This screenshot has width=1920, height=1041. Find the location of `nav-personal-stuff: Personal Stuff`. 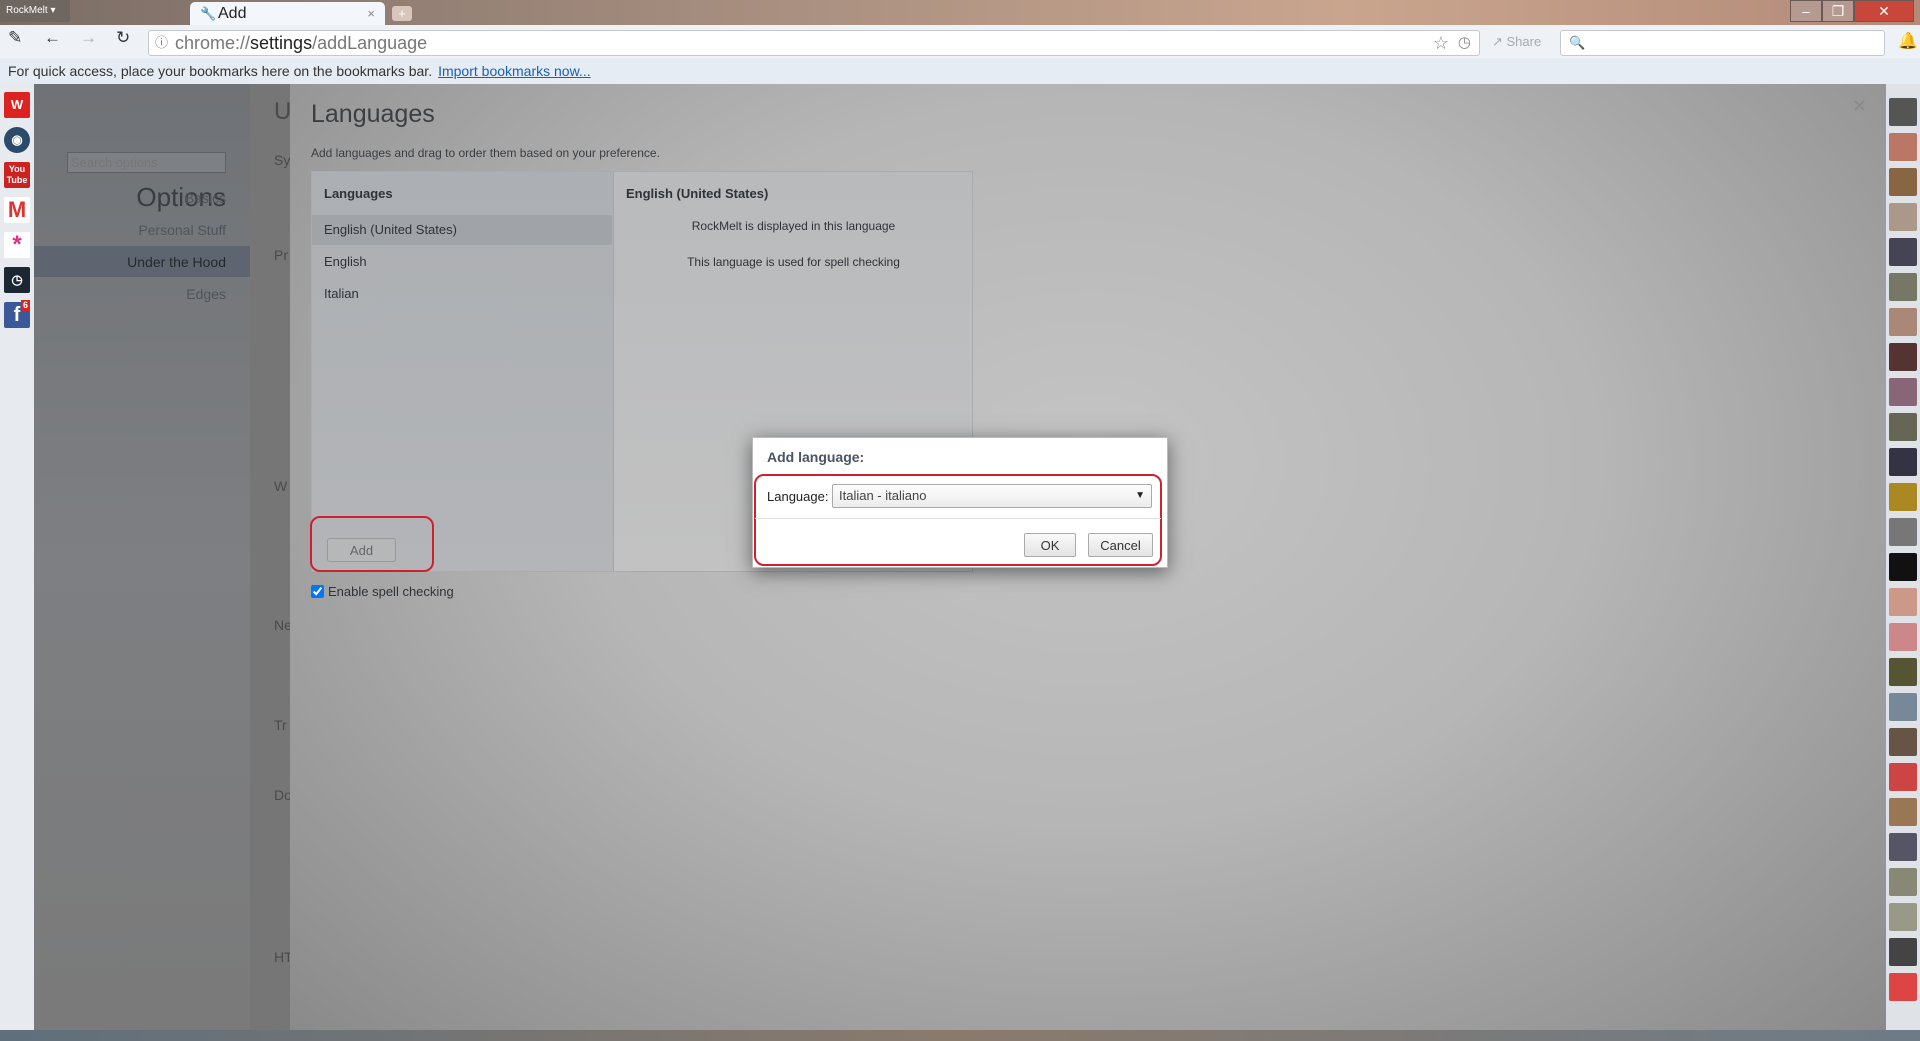

nav-personal-stuff: Personal Stuff is located at coordinates (182, 230).